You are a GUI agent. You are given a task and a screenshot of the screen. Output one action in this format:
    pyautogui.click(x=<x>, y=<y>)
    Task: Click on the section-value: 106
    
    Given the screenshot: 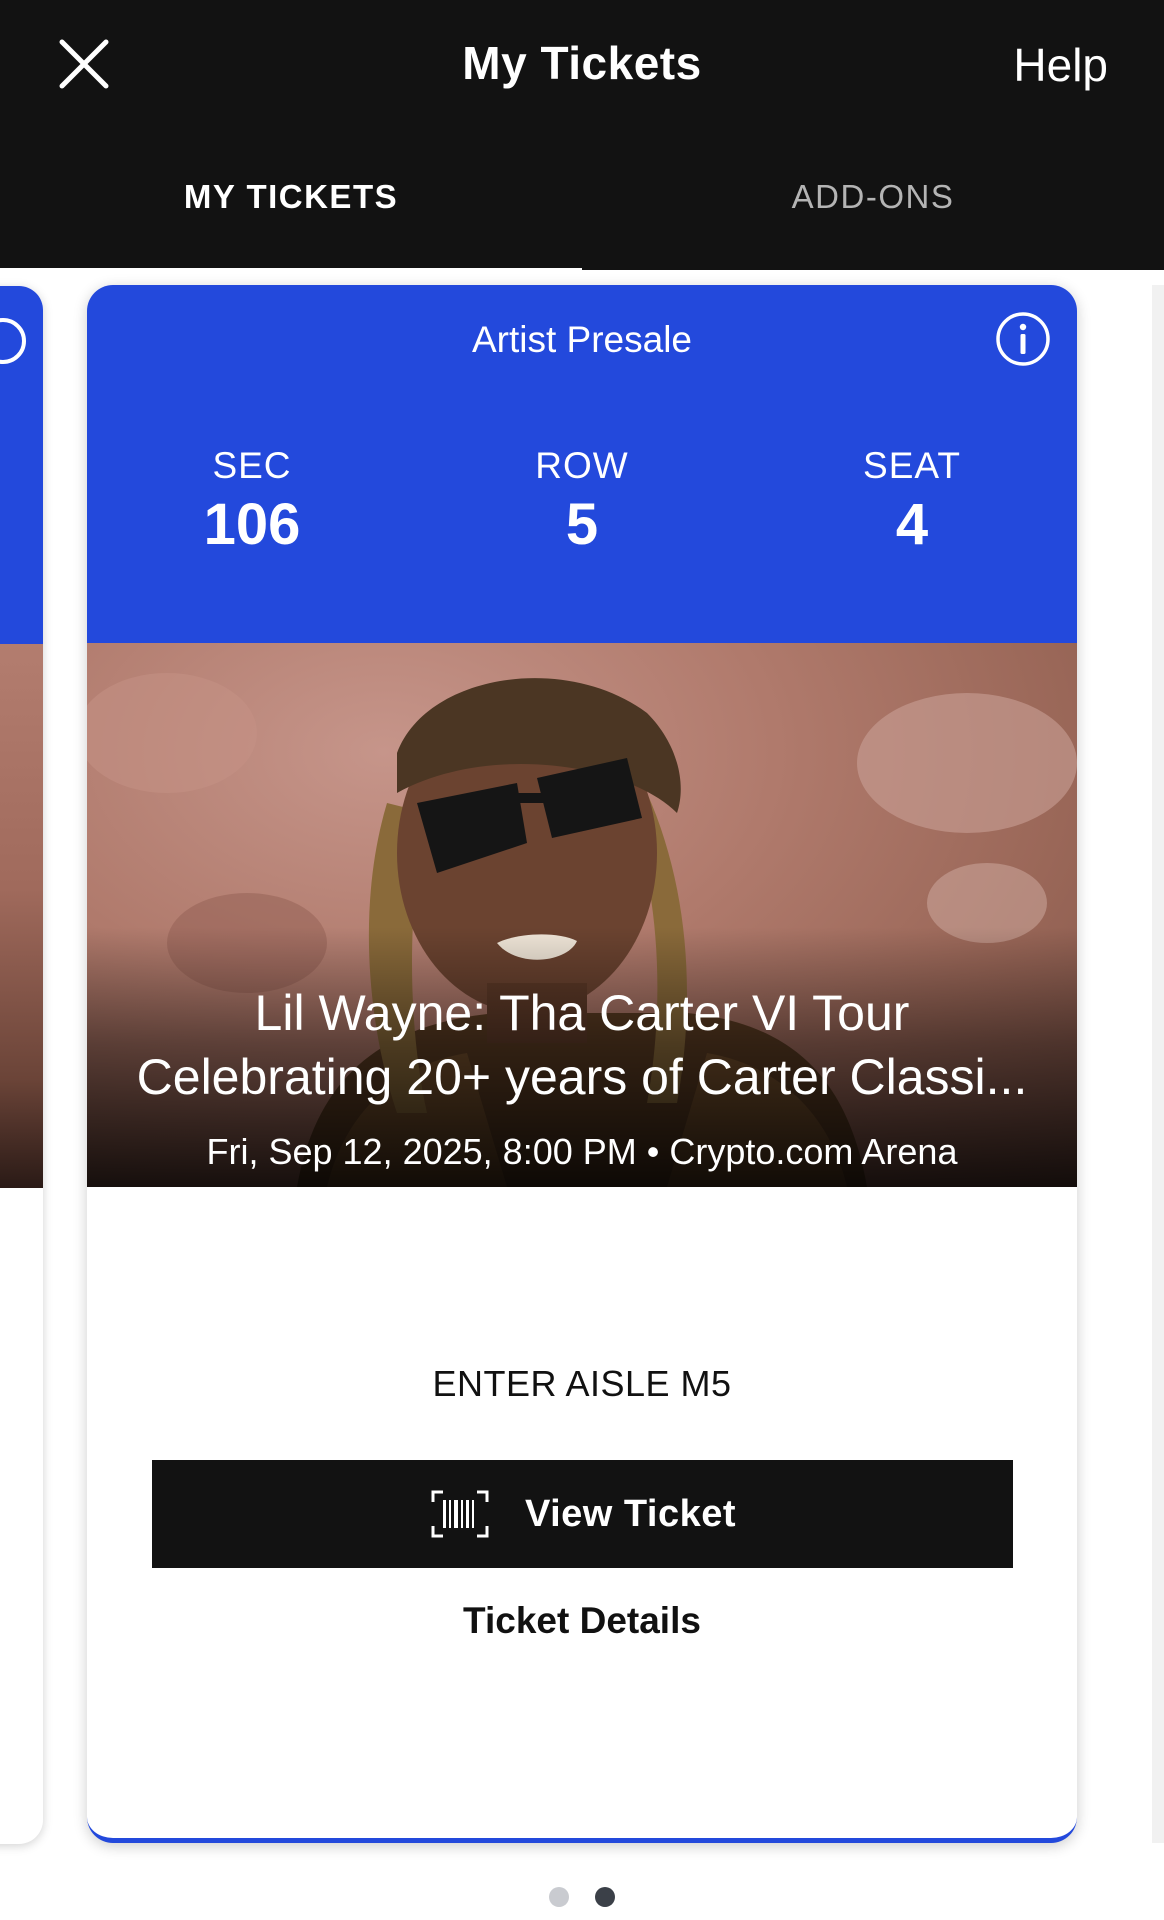 What is the action you would take?
    pyautogui.click(x=252, y=524)
    